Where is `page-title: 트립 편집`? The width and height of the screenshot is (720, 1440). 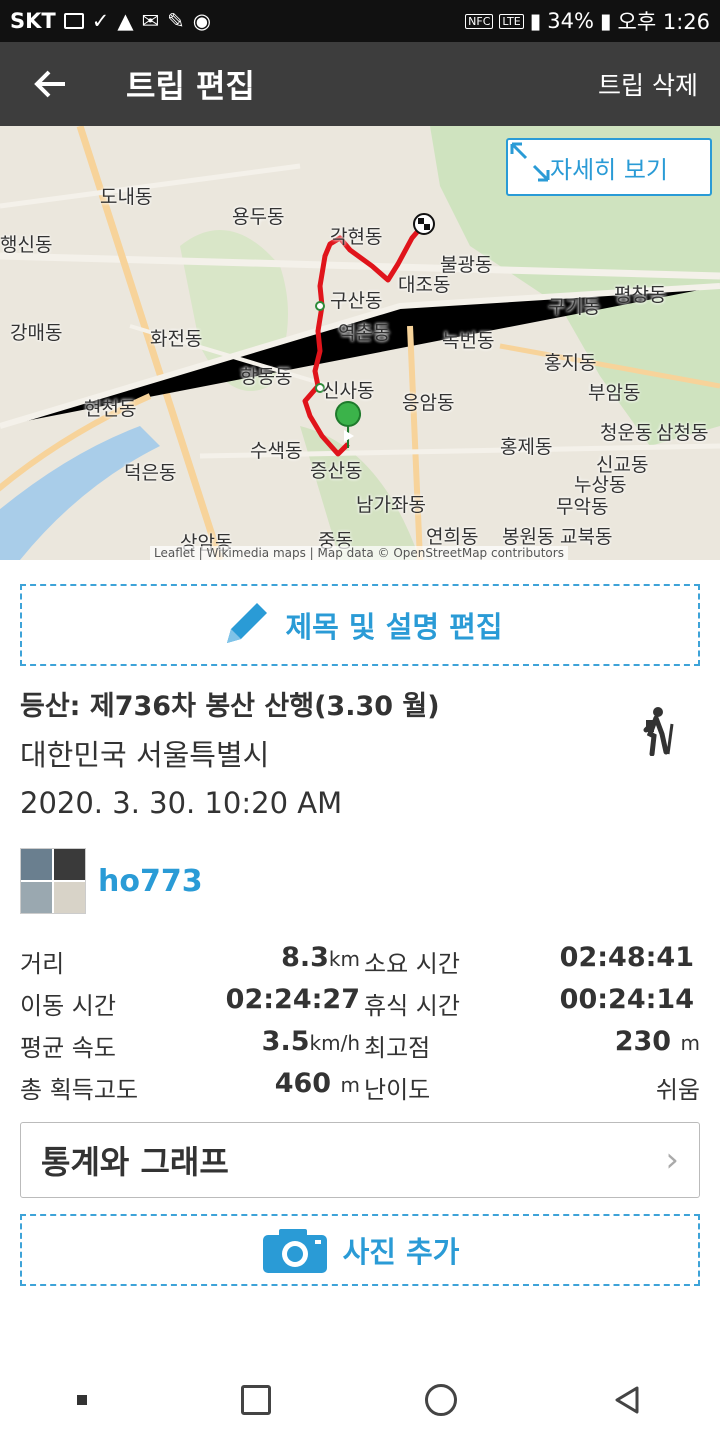
page-title: 트립 편집 is located at coordinates (190, 86).